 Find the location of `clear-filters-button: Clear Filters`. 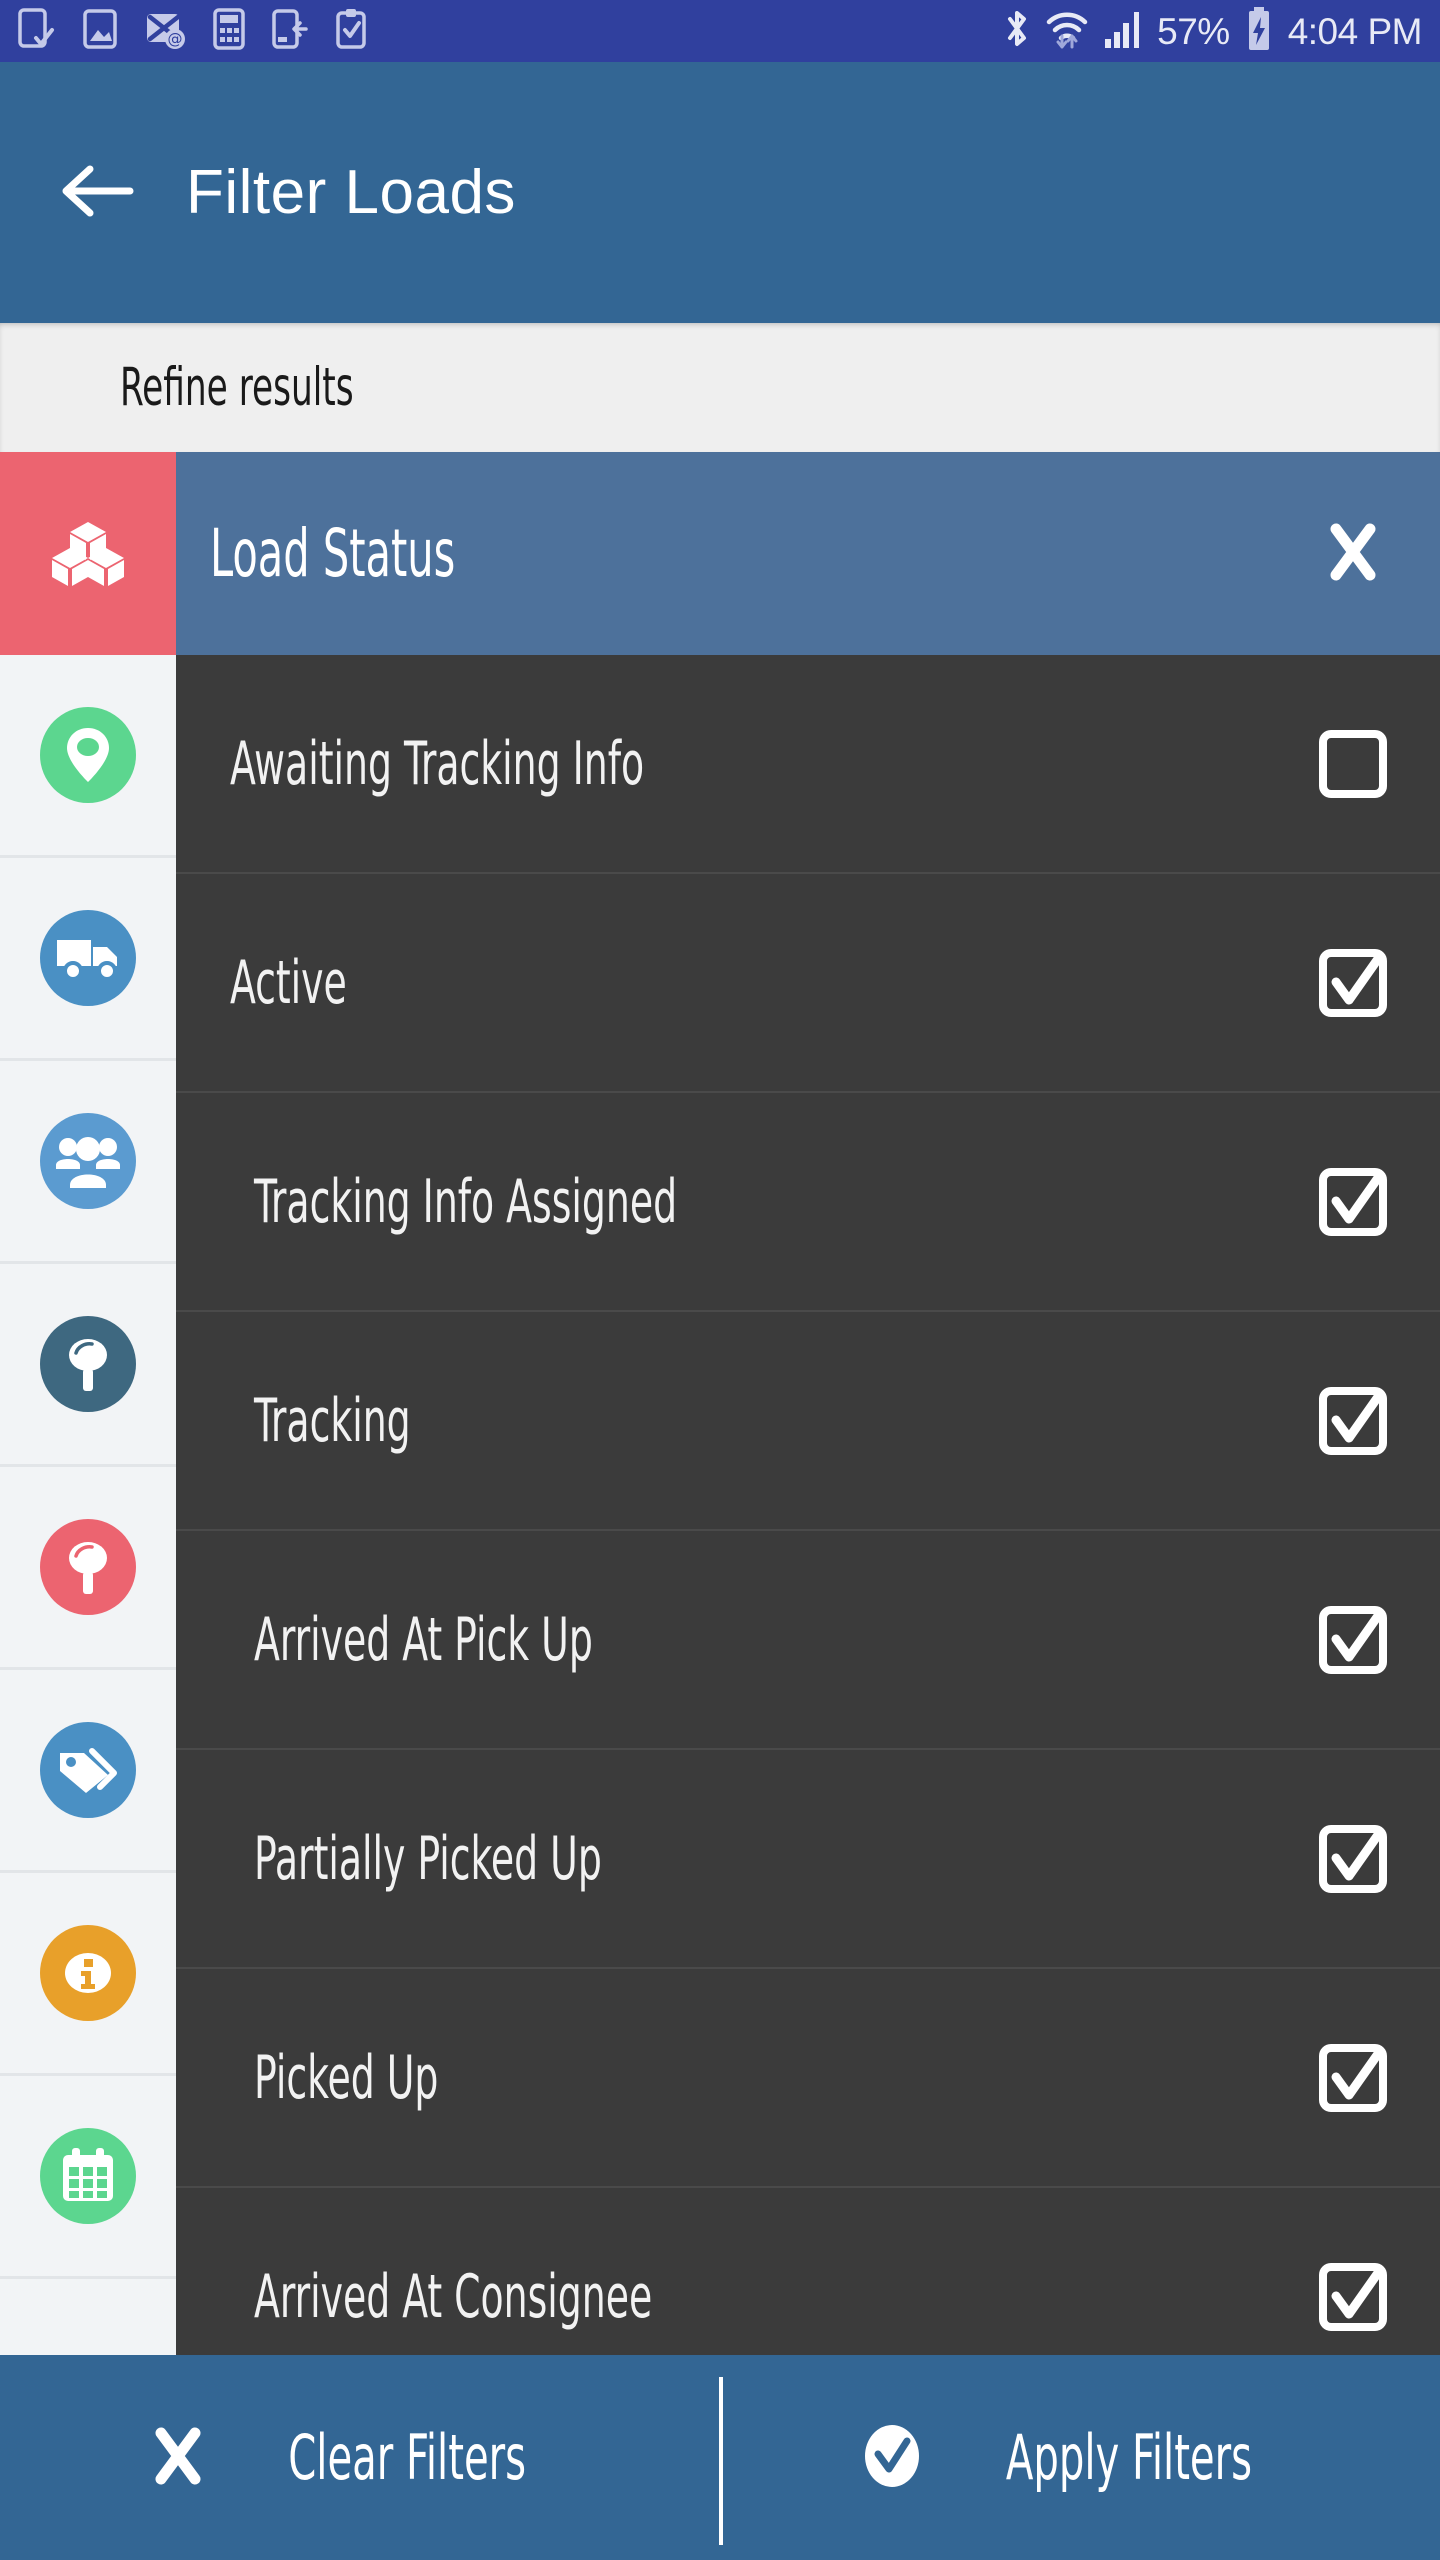

clear-filters-button: Clear Filters is located at coordinates (360, 2457).